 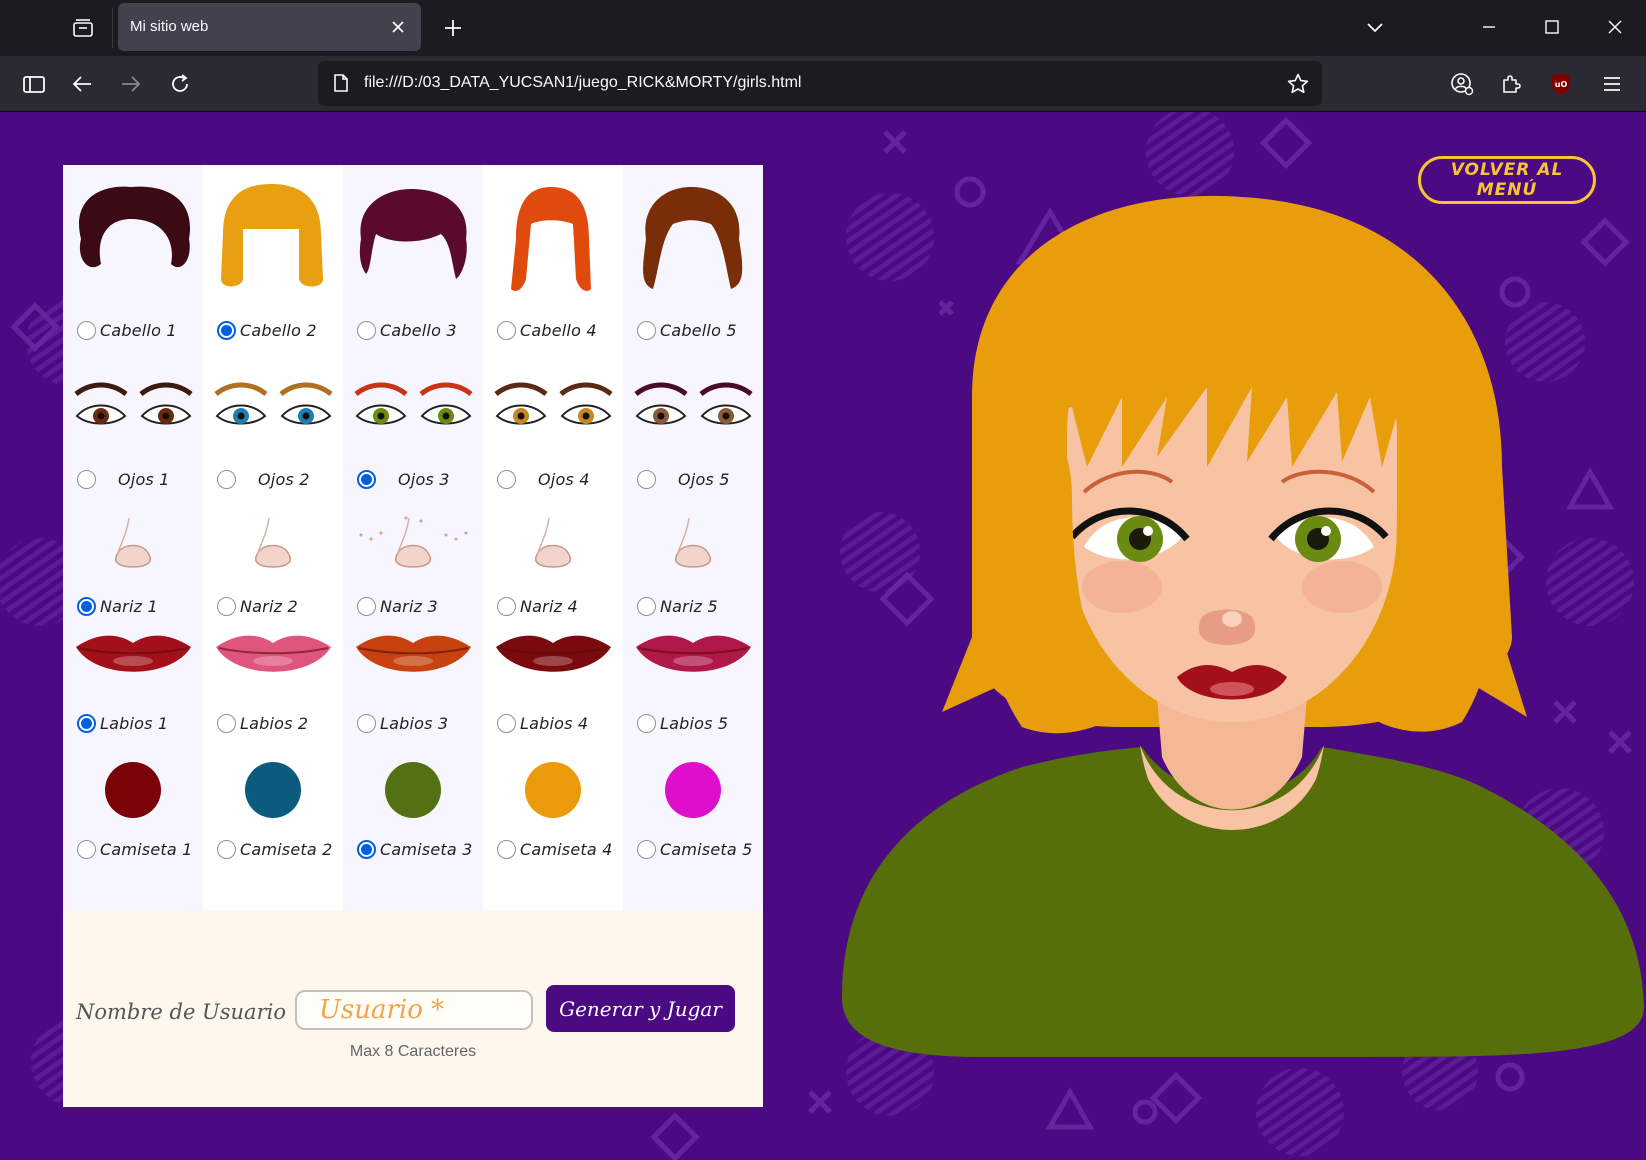 What do you see at coordinates (398, 27) in the screenshot?
I see `close-tab-icon` at bounding box center [398, 27].